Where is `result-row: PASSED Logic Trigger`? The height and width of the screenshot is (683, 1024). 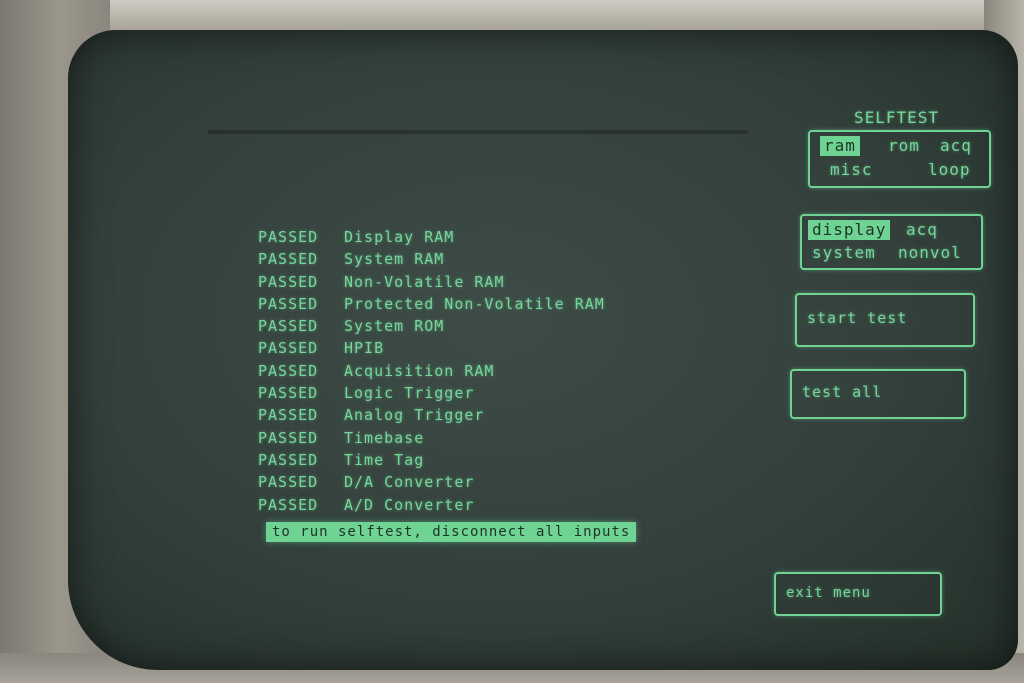
result-row: PASSED Logic Trigger is located at coordinates (431, 393).